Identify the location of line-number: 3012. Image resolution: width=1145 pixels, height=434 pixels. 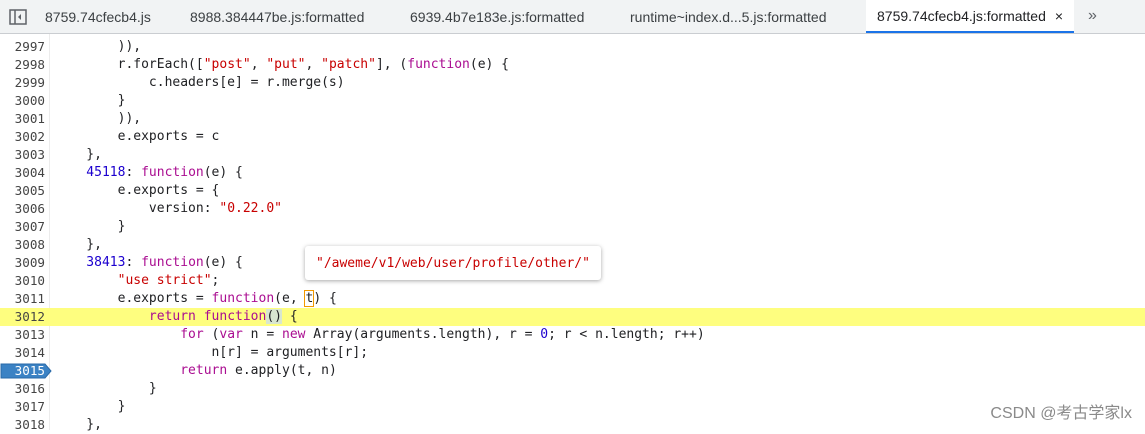
(22, 317).